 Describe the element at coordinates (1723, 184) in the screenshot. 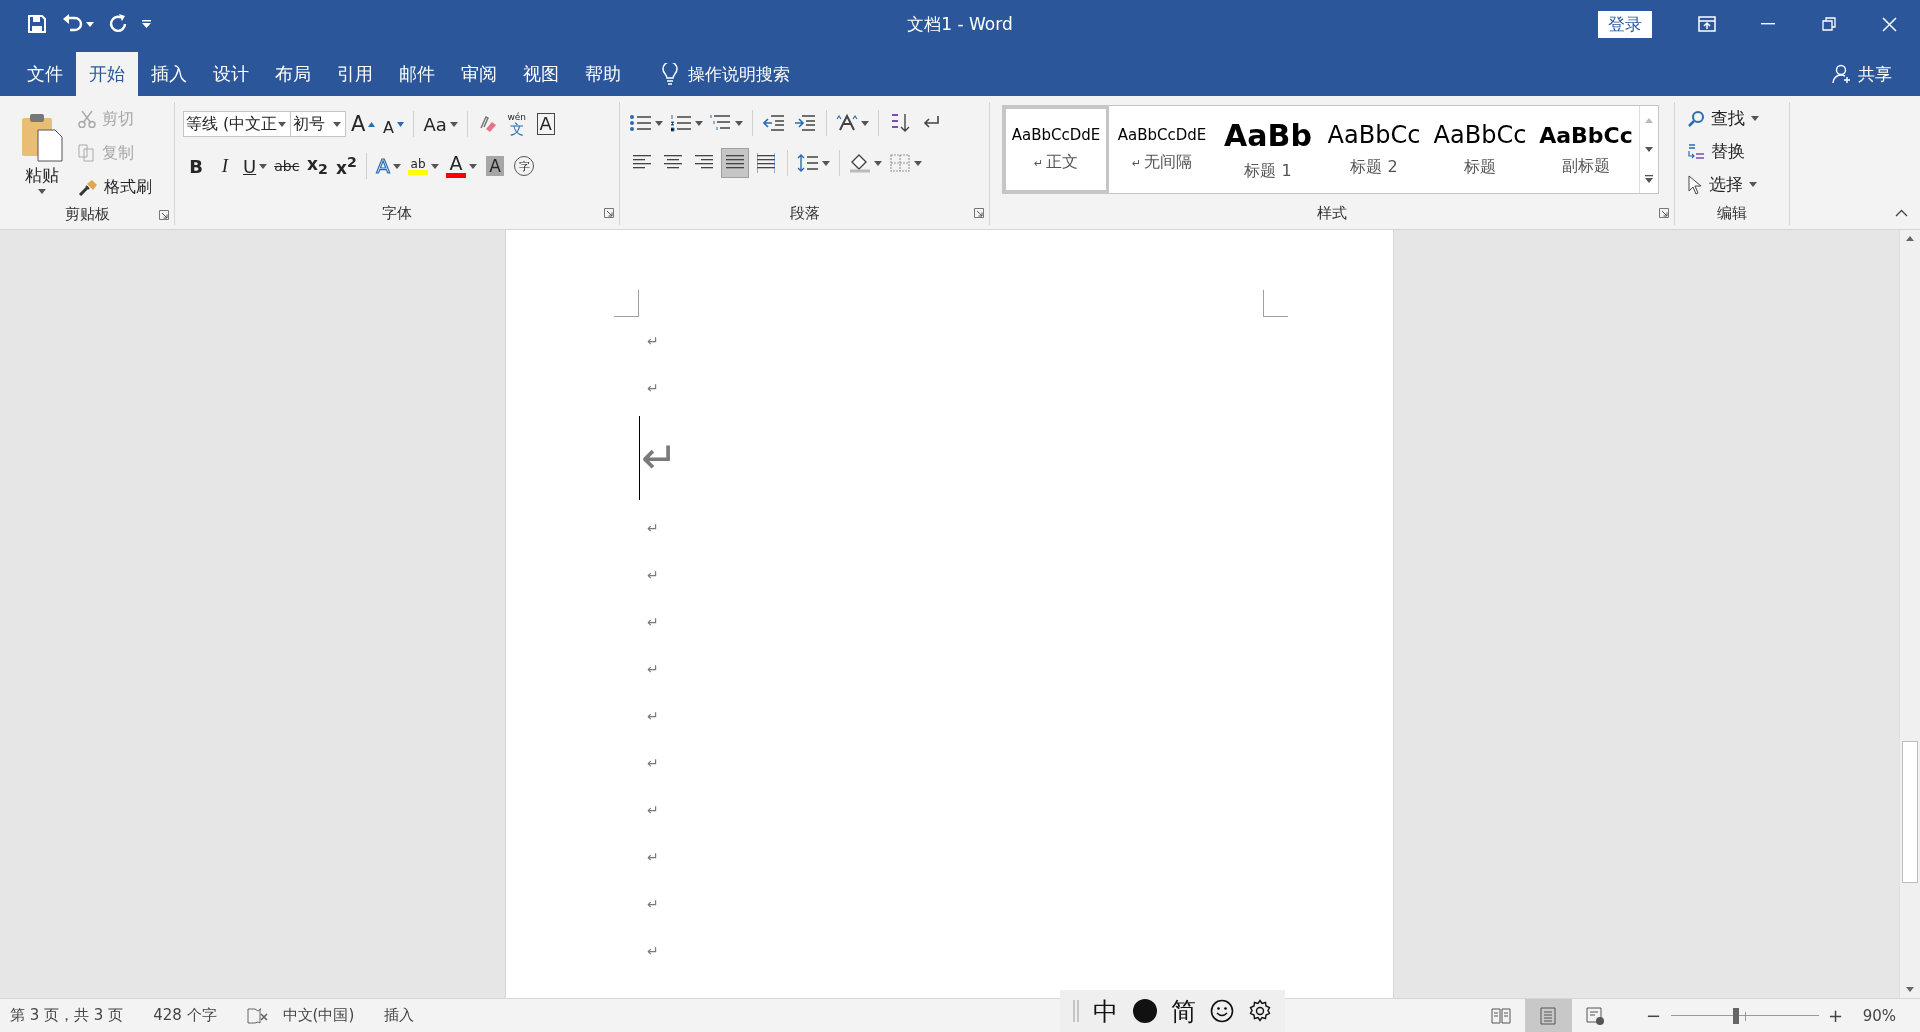

I see `select-button: 选择` at that location.